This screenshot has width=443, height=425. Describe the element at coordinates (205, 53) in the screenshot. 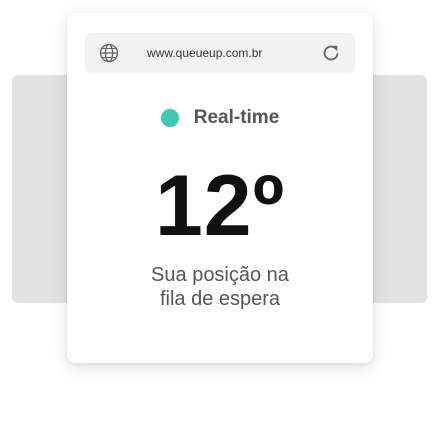

I see `url-text: www.queueup.com.br` at that location.